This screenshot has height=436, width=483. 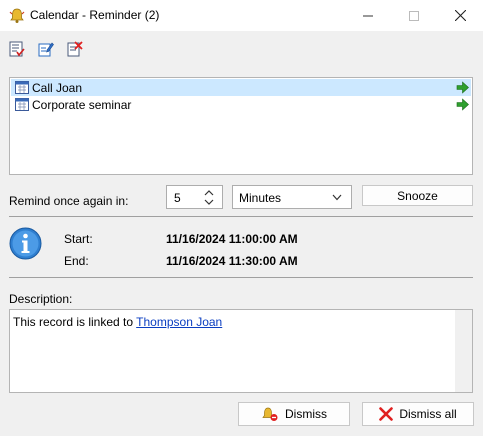 I want to click on delete-record-button, so click(x=75, y=49).